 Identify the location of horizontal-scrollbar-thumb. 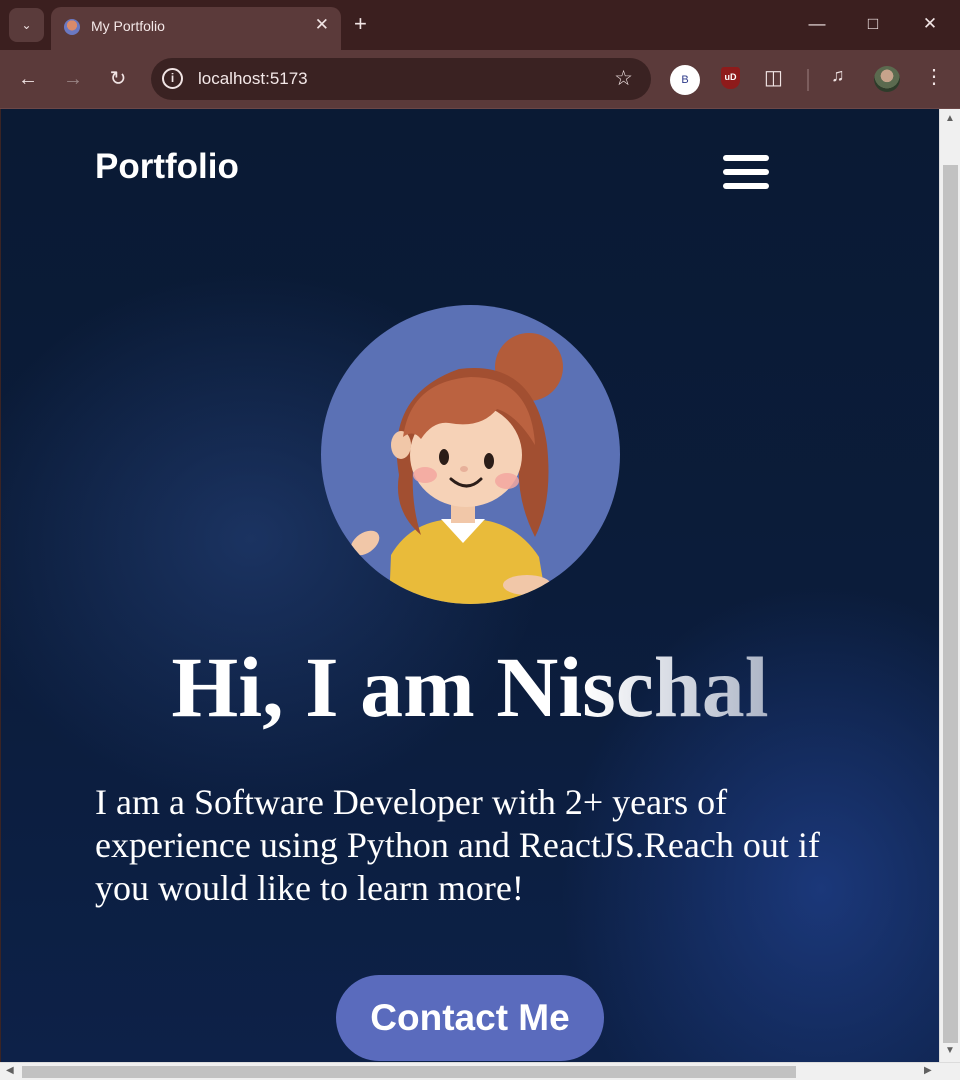
(409, 1072).